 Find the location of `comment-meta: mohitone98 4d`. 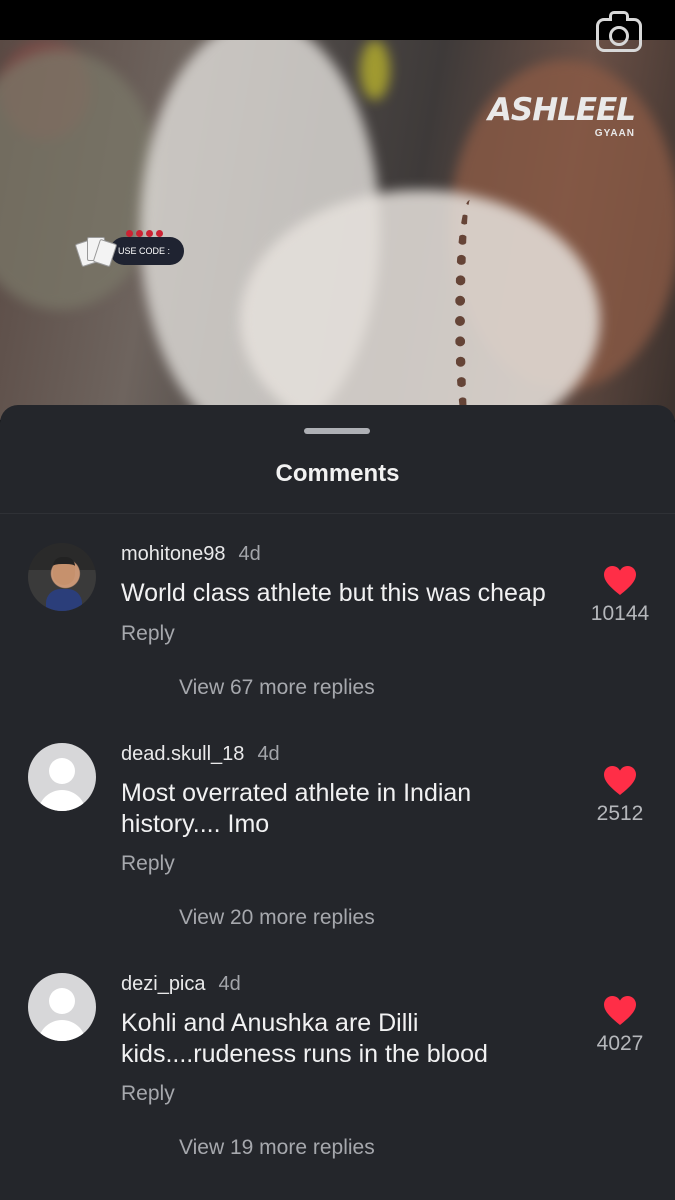

comment-meta: mohitone98 4d is located at coordinates (191, 554).